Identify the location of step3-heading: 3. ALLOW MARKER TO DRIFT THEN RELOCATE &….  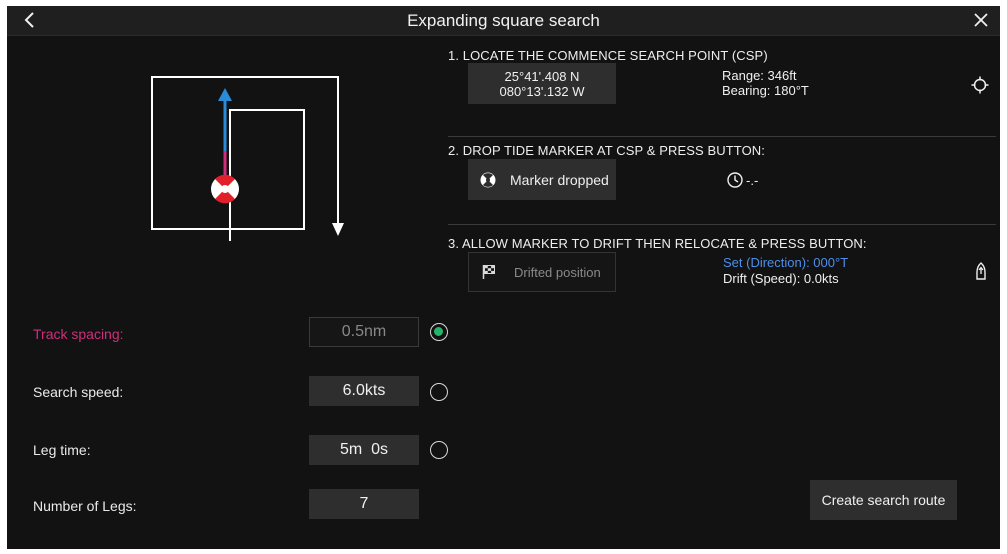
(657, 243).